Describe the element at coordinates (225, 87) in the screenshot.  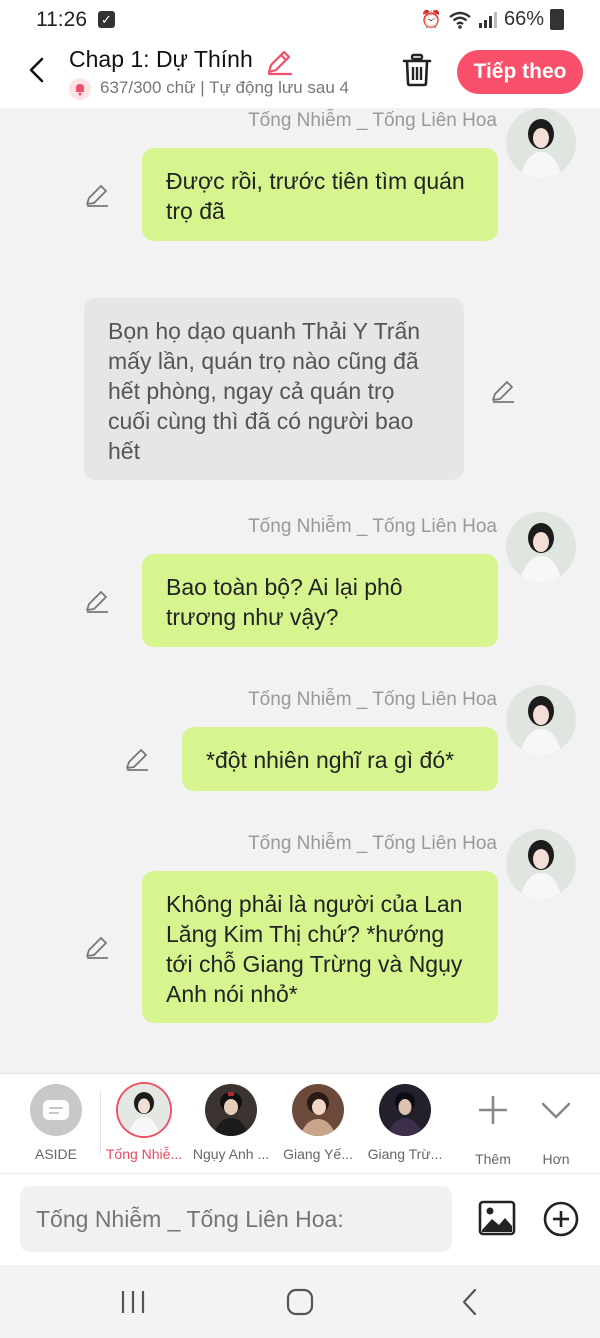
I see `word-count-autosave: 637/300 chữ | Tự động lưu sau 4` at that location.